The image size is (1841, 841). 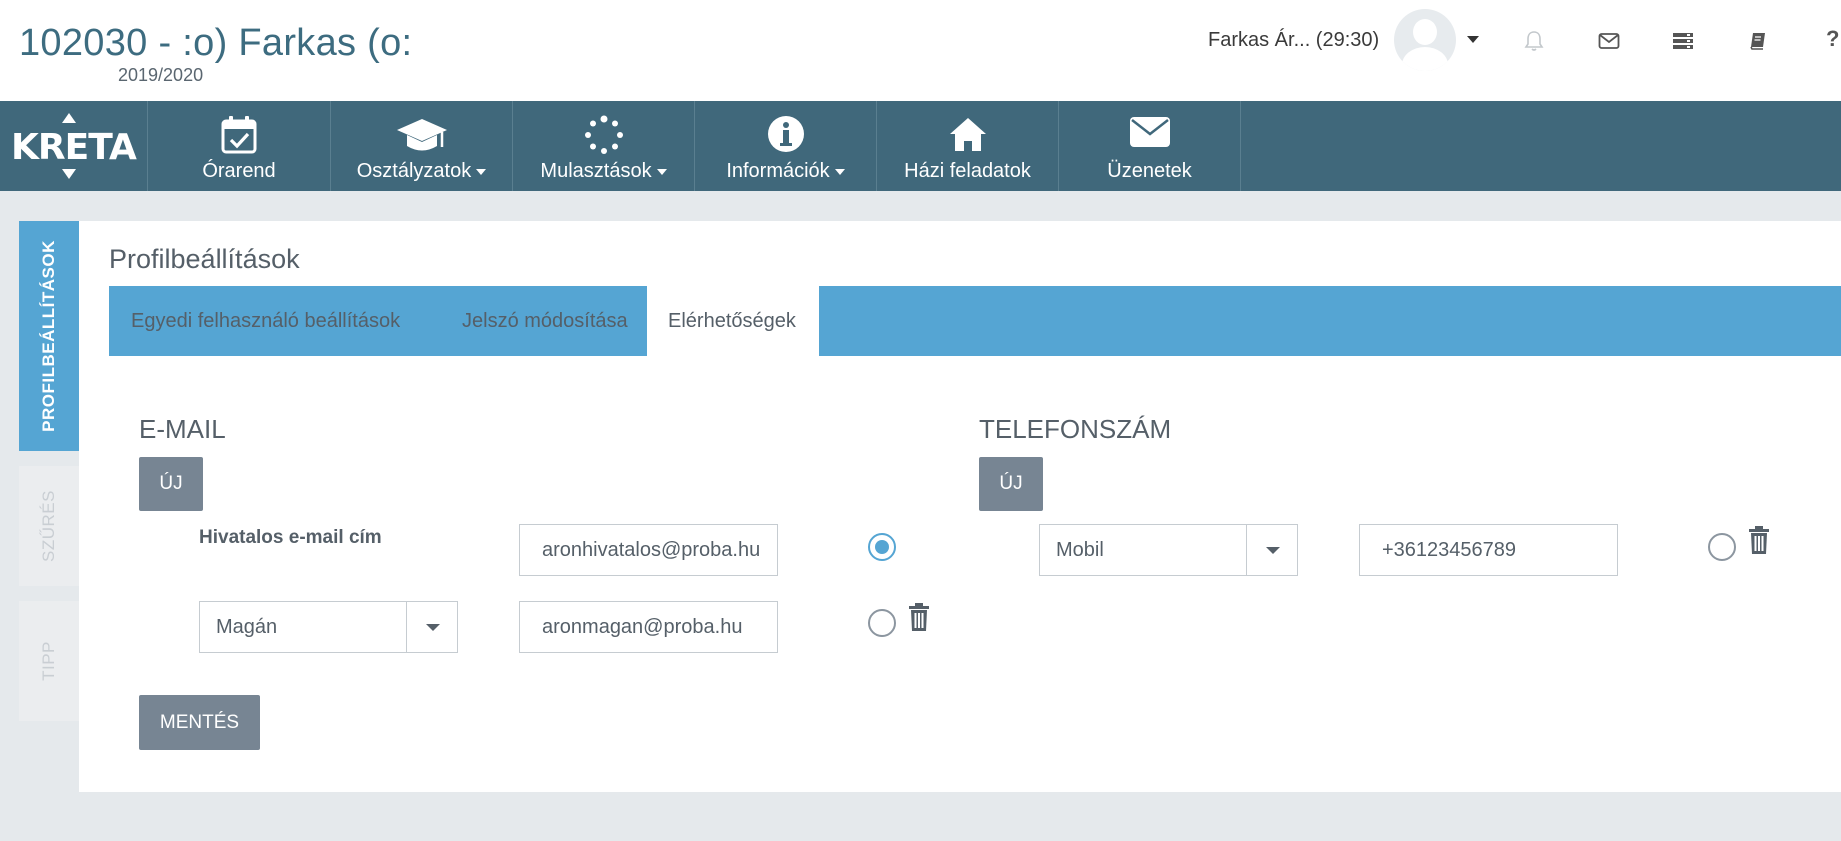 I want to click on nav-label: Mulasztások, so click(x=603, y=171).